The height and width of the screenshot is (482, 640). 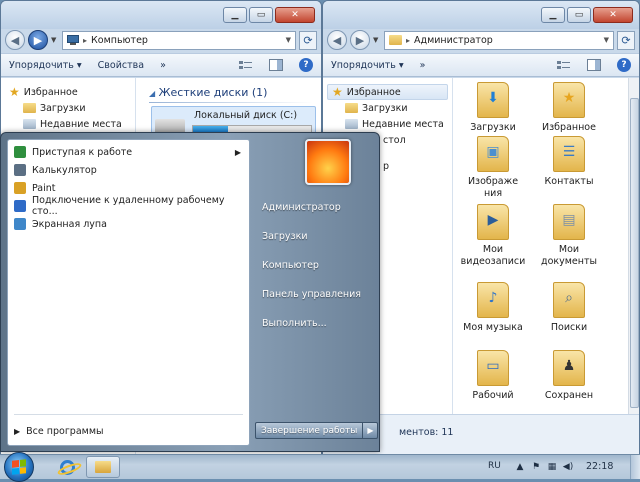 I want to click on taskbar-internet-explorer, so click(x=67, y=467).